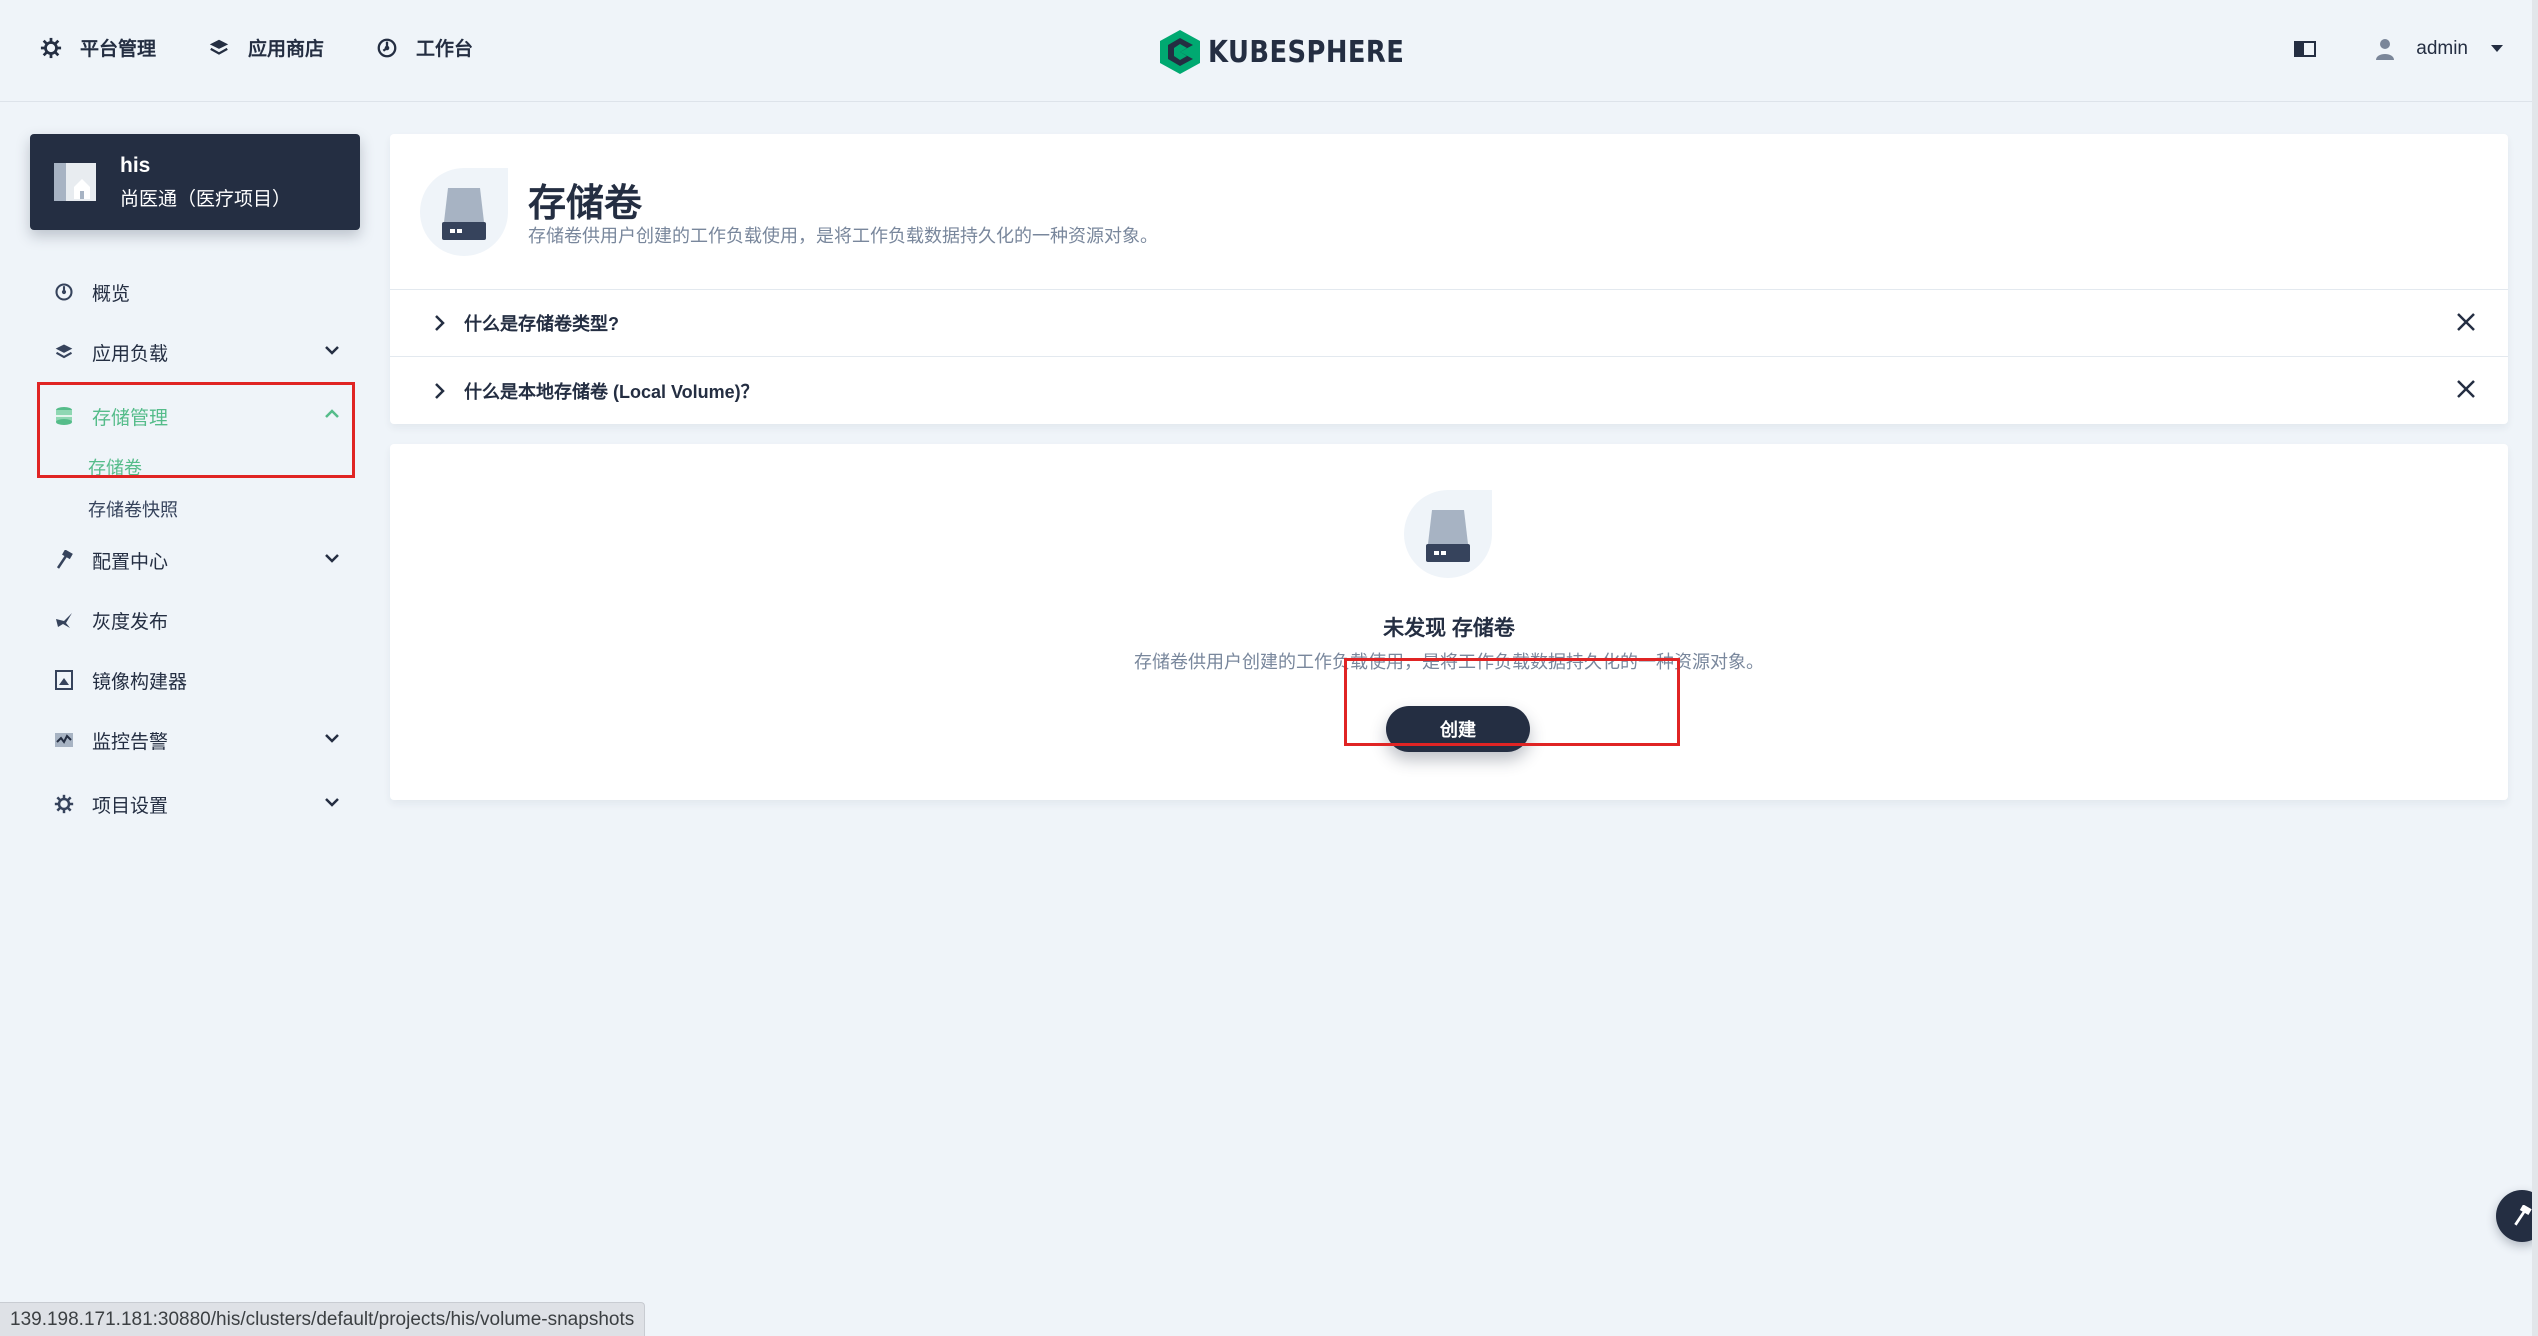  What do you see at coordinates (130, 354) in the screenshot?
I see `sidebar-label-workloads: 应用负载` at bounding box center [130, 354].